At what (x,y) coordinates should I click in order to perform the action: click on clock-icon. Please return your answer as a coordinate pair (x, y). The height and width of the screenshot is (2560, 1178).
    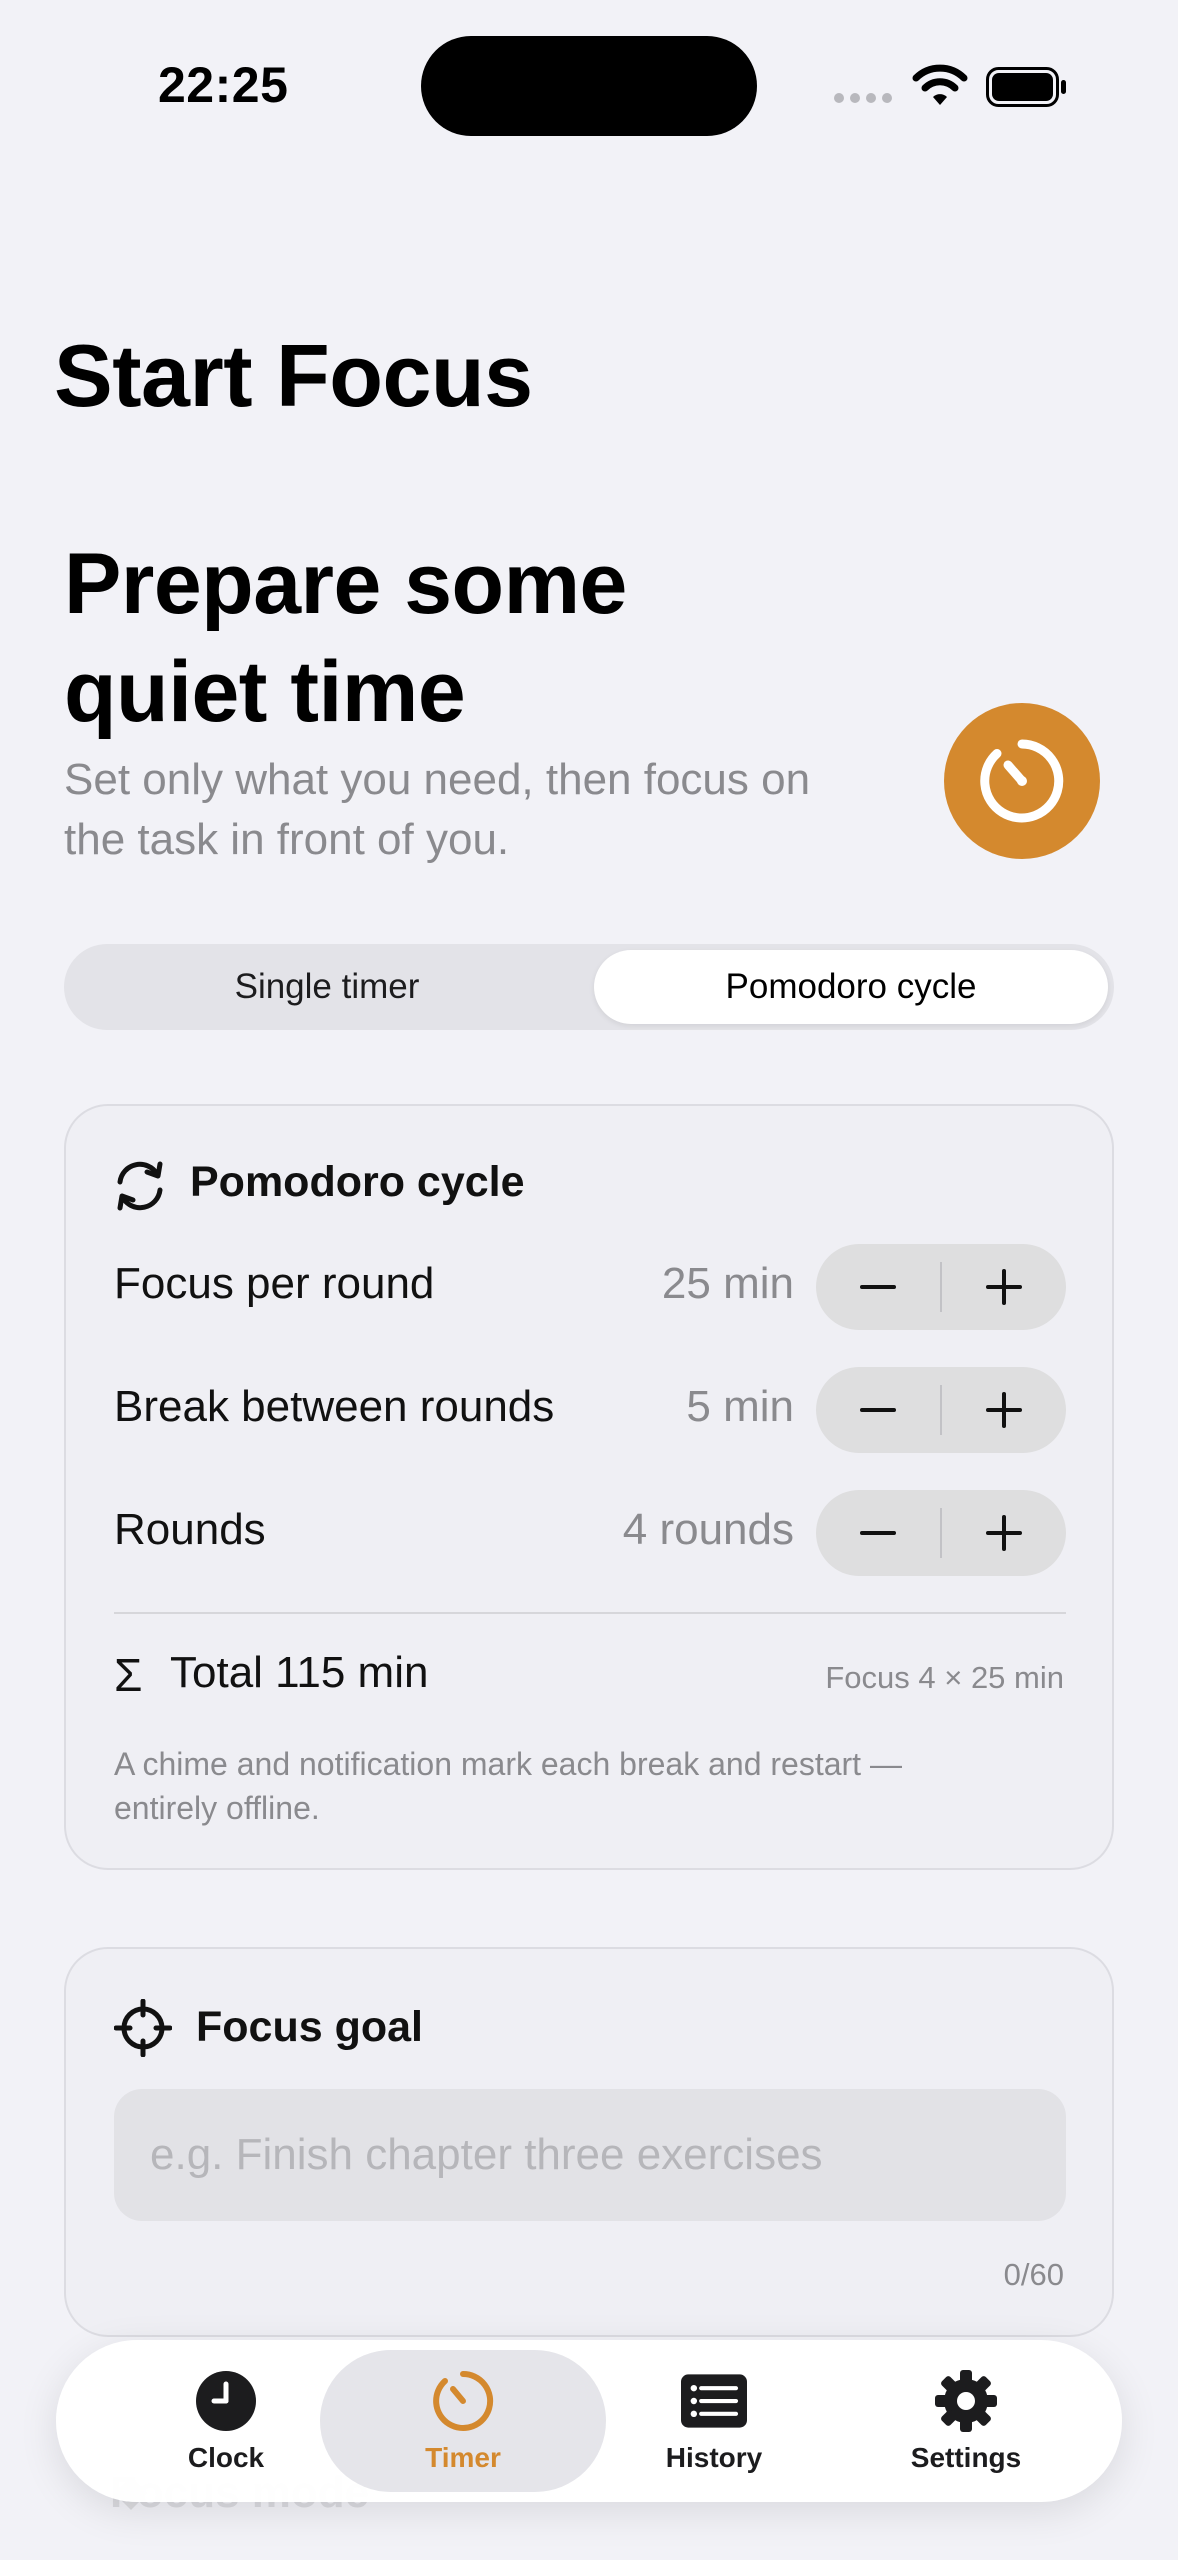
    Looking at the image, I should click on (226, 2401).